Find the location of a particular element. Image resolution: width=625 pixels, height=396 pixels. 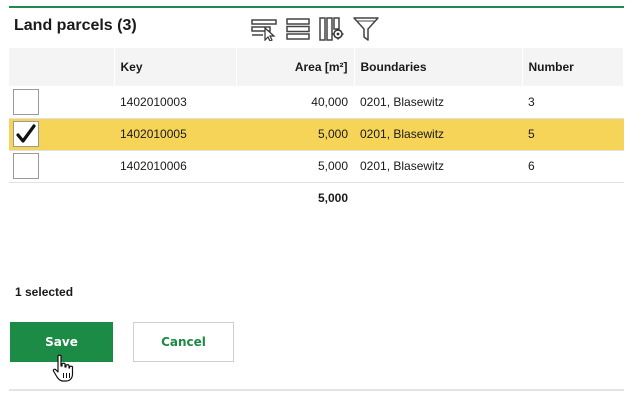

toolbar is located at coordinates (314, 29).